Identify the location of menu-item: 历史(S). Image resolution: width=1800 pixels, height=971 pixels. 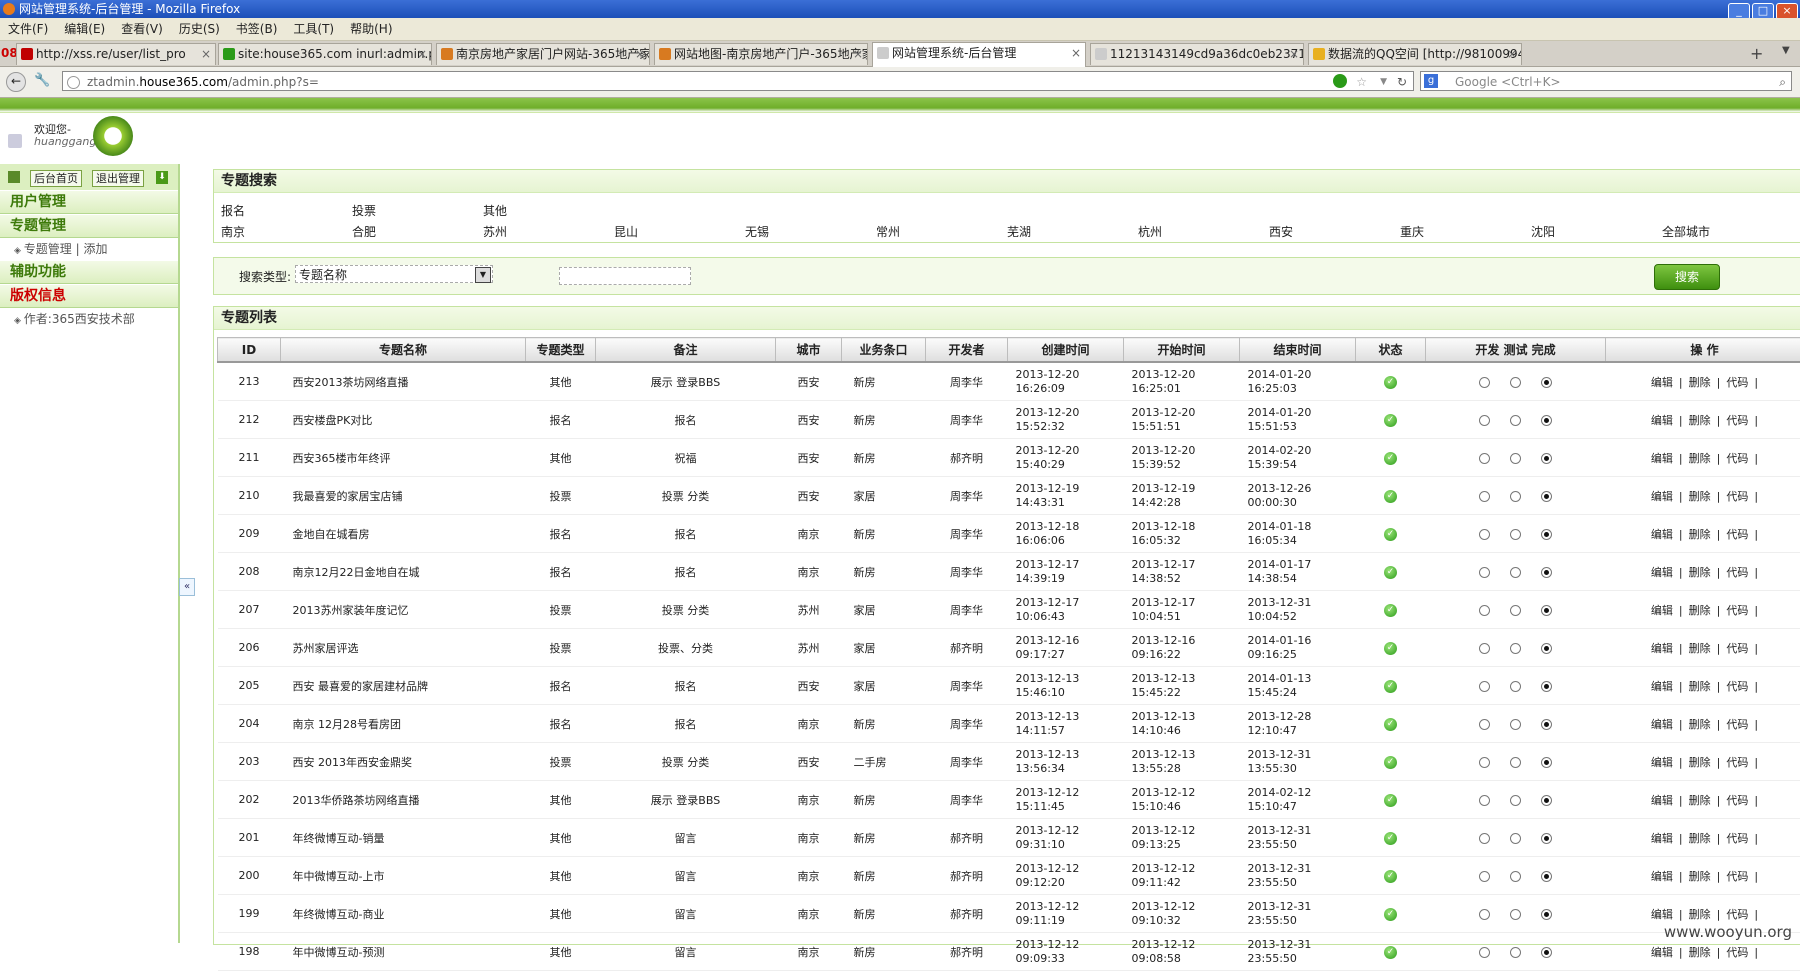
(199, 29).